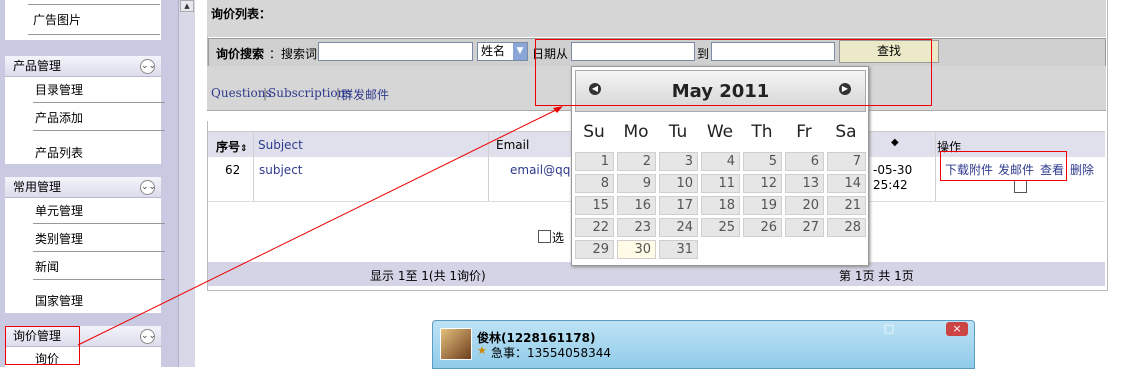 The height and width of the screenshot is (369, 1133). I want to click on maximize-button: □, so click(889, 329).